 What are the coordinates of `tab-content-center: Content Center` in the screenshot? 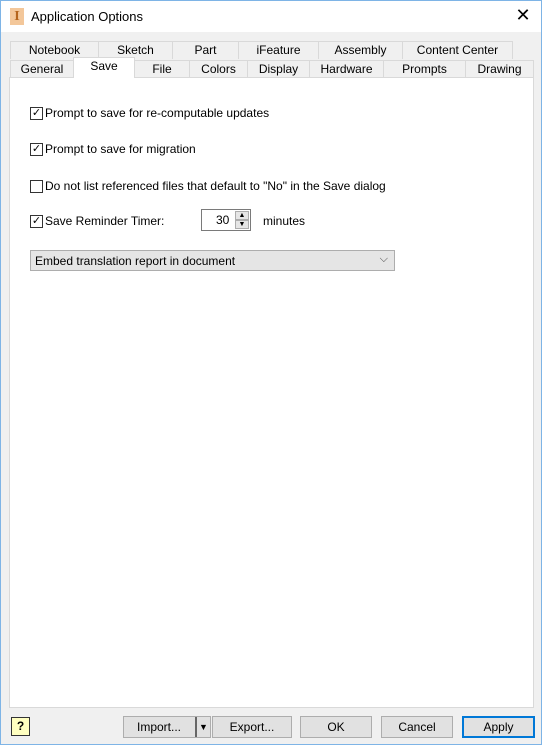 It's located at (457, 50).